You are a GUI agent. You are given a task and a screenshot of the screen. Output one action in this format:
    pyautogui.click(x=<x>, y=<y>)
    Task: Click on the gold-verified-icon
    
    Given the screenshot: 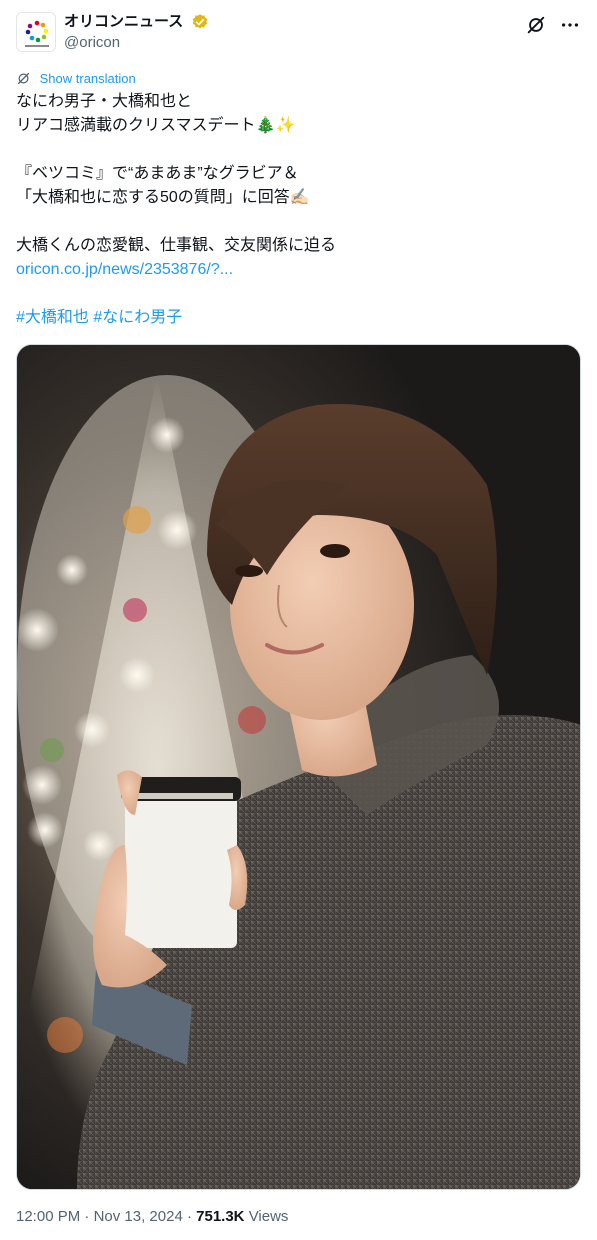 What is the action you would take?
    pyautogui.click(x=200, y=22)
    